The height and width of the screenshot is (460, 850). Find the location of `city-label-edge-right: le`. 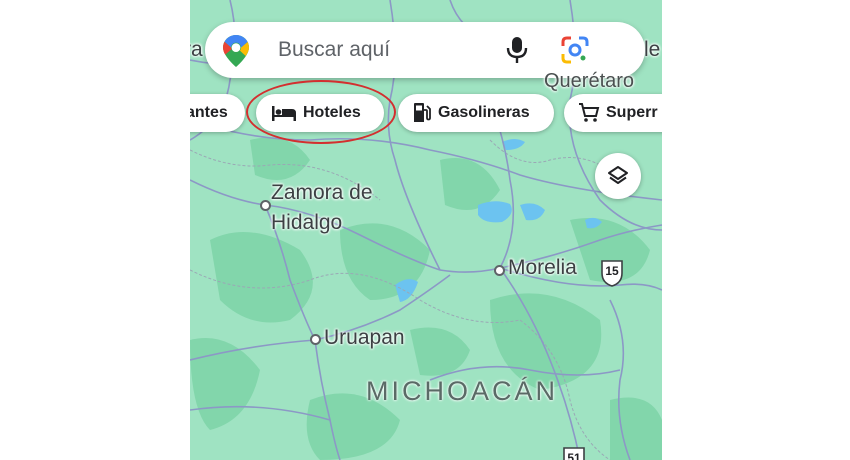

city-label-edge-right: le is located at coordinates (652, 49).